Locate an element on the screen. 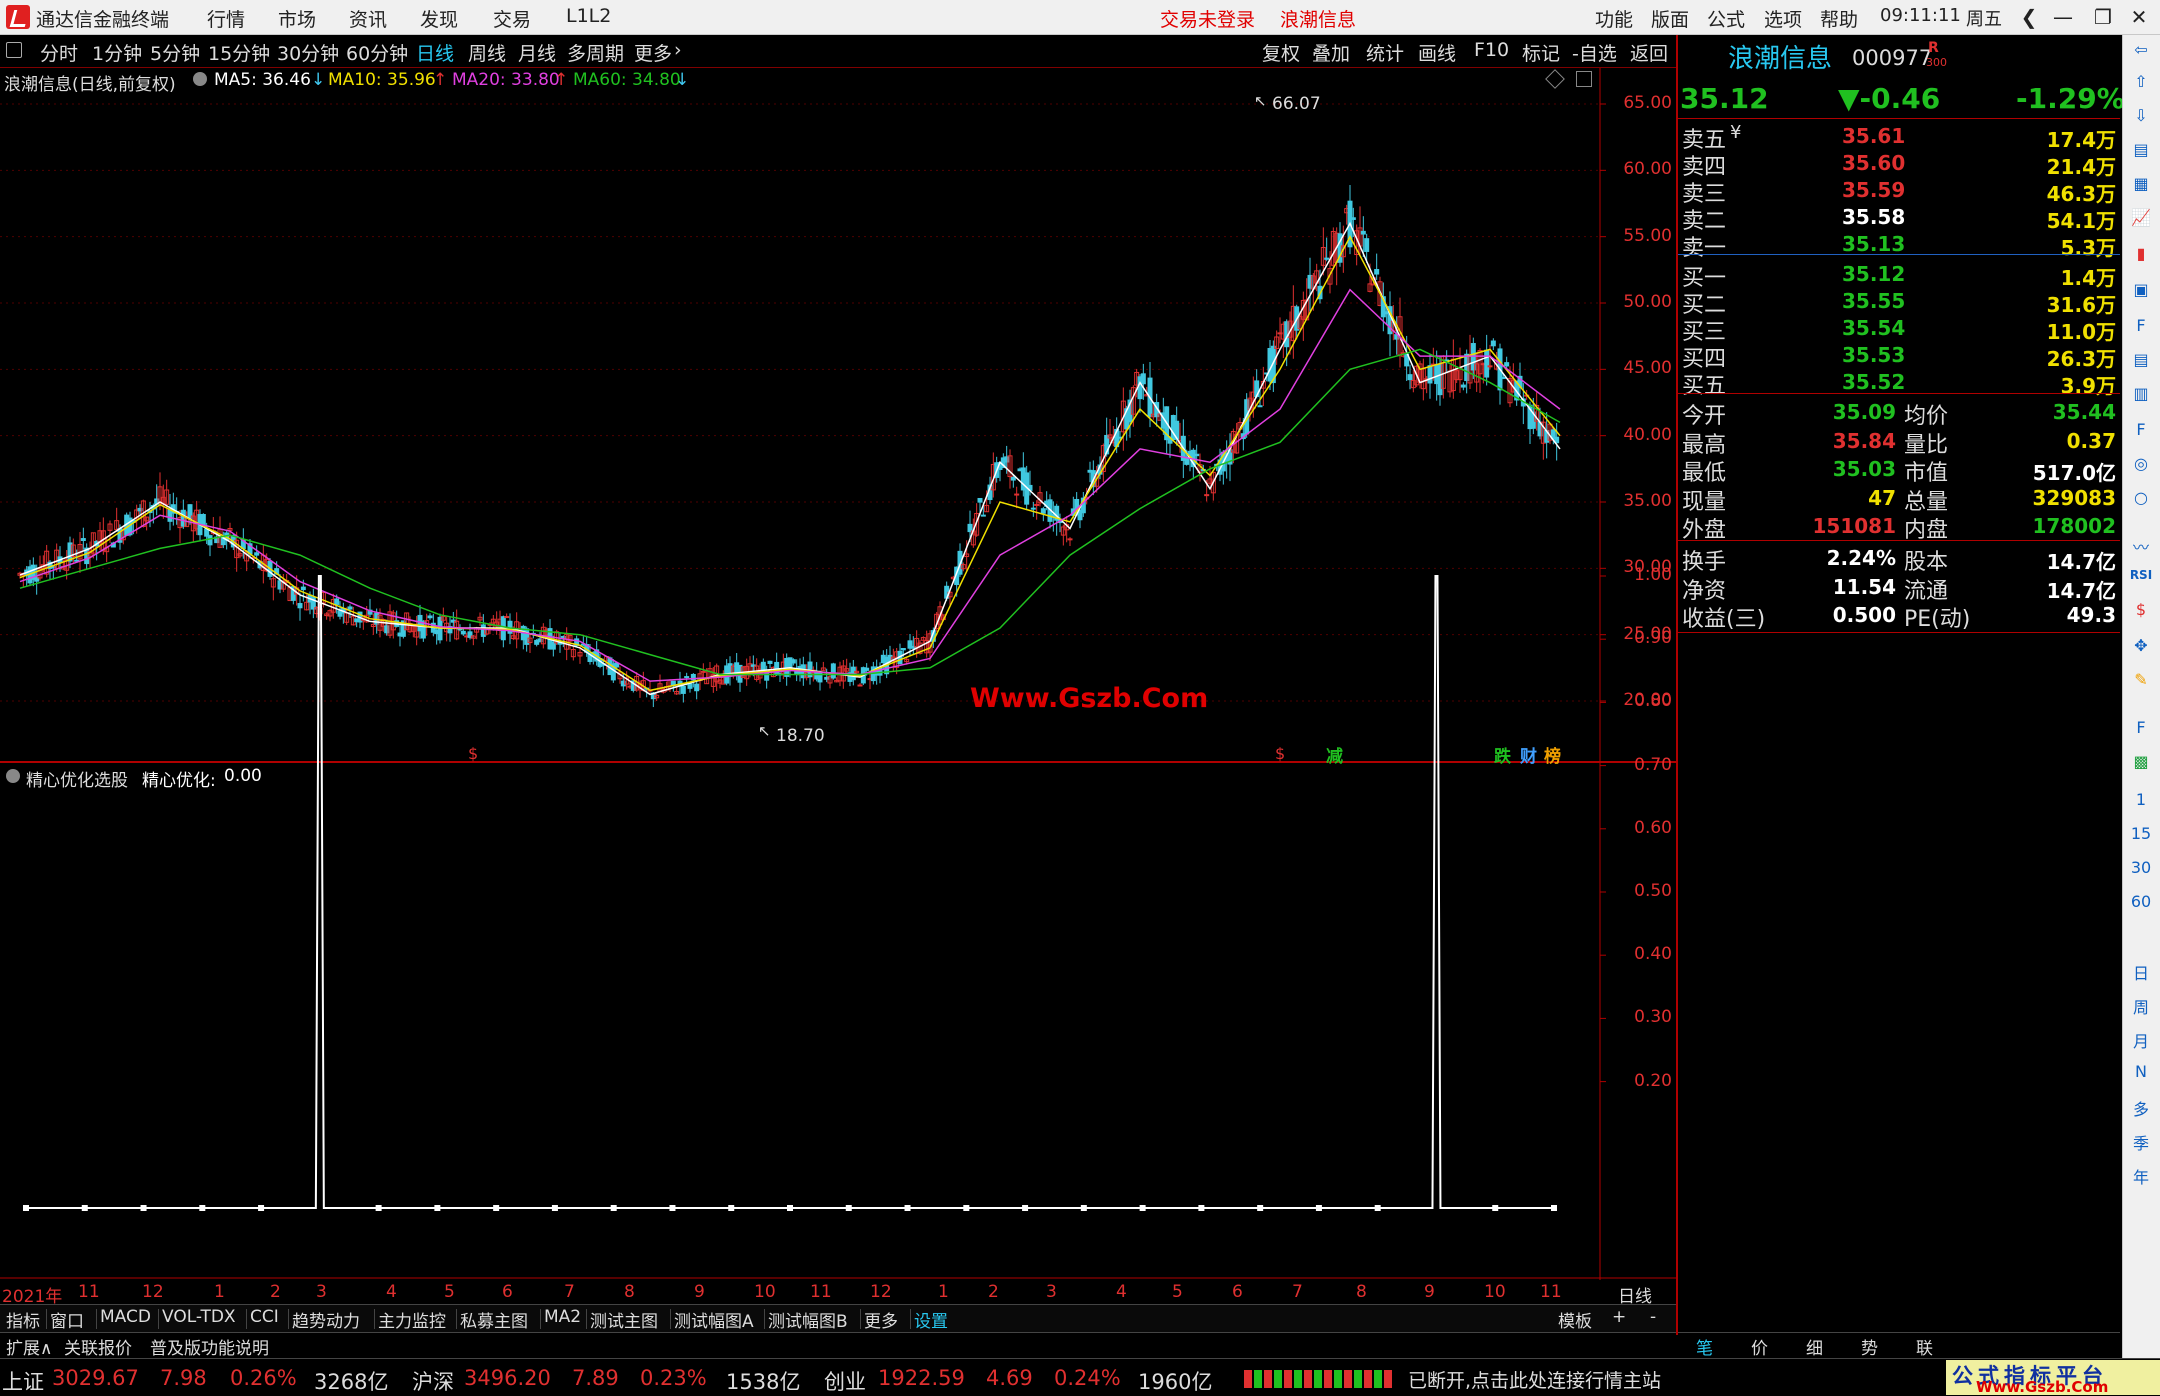 Image resolution: width=2160 pixels, height=1396 pixels. tool-f10: F10 is located at coordinates (1491, 50).